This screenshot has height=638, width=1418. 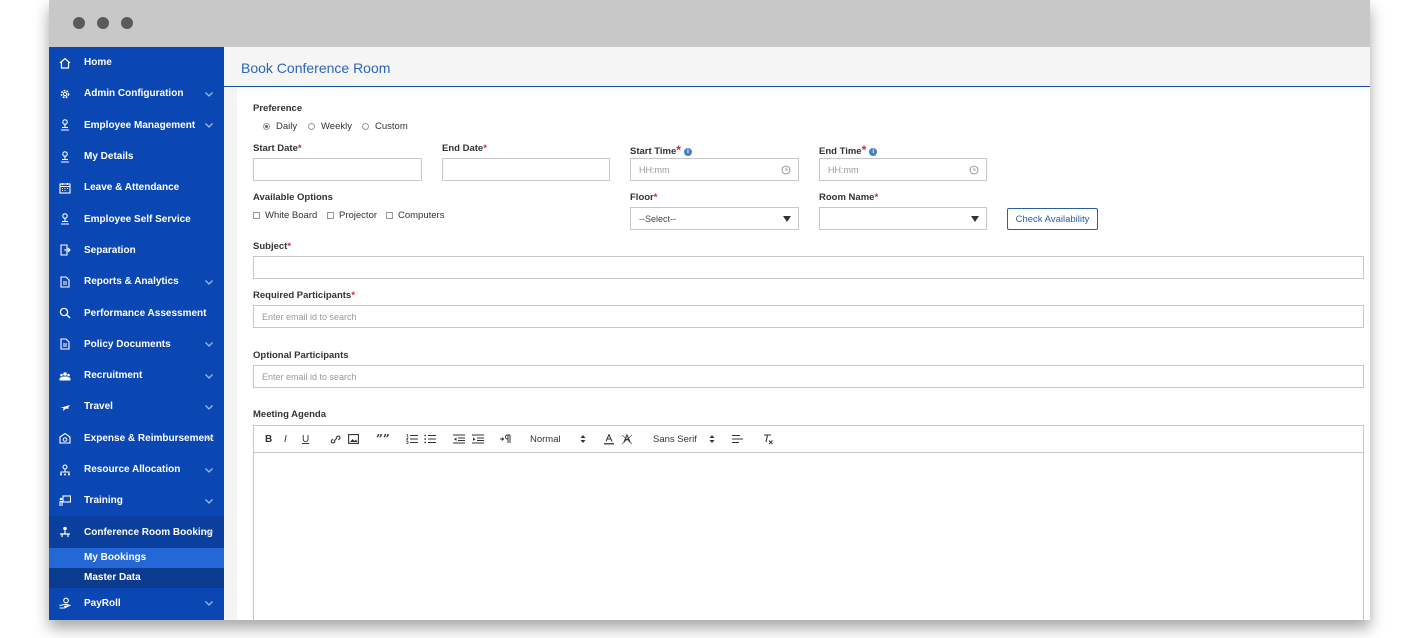 I want to click on indent-icon, so click(x=478, y=439).